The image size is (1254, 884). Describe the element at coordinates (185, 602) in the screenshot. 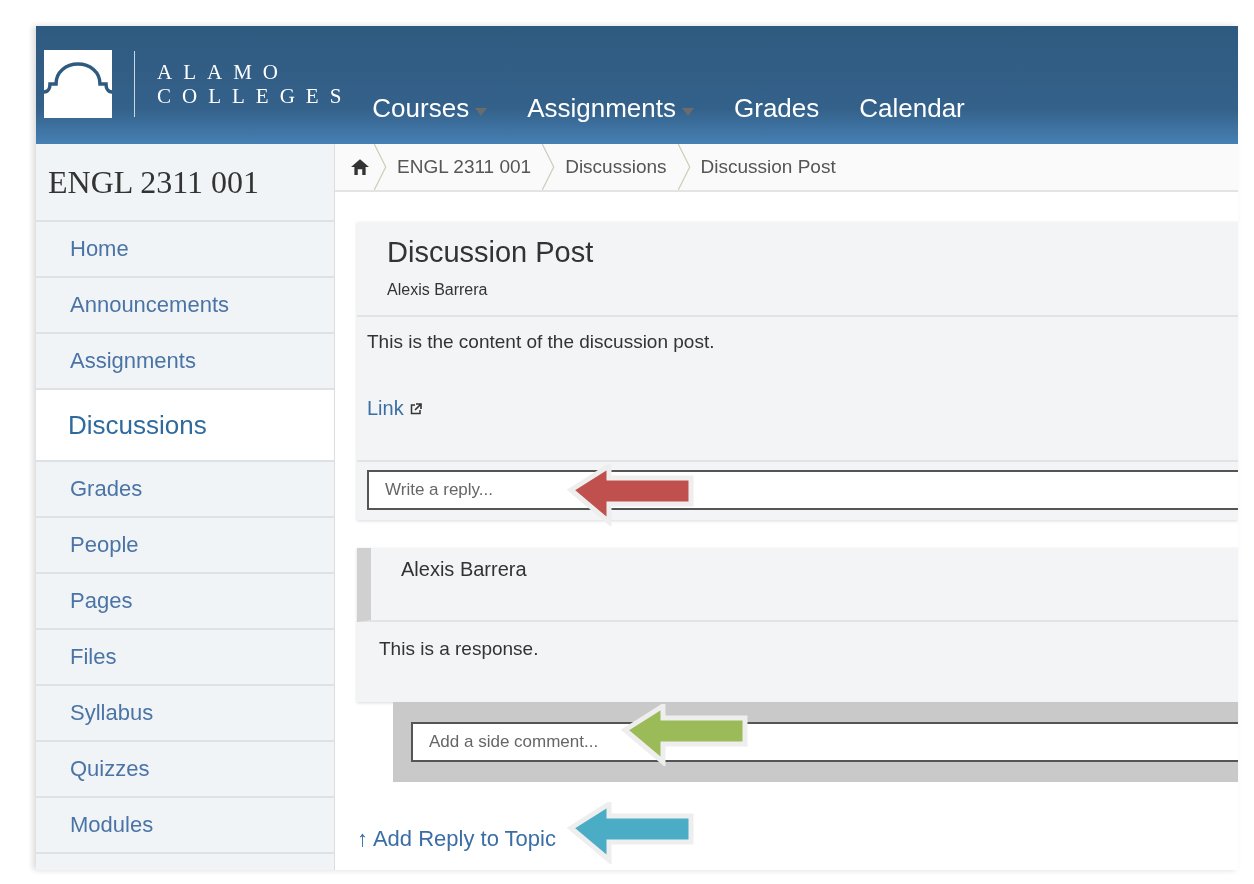

I see `sidebar-item: Pages` at that location.